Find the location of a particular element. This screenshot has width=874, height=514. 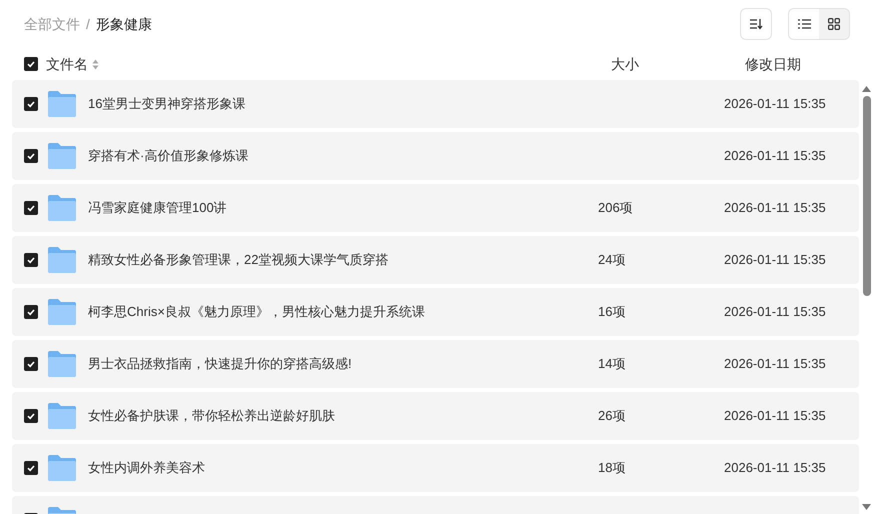

file-row: 穿搭有术·高价值形象修炼课 2026-01-11 15:35 is located at coordinates (435, 156).